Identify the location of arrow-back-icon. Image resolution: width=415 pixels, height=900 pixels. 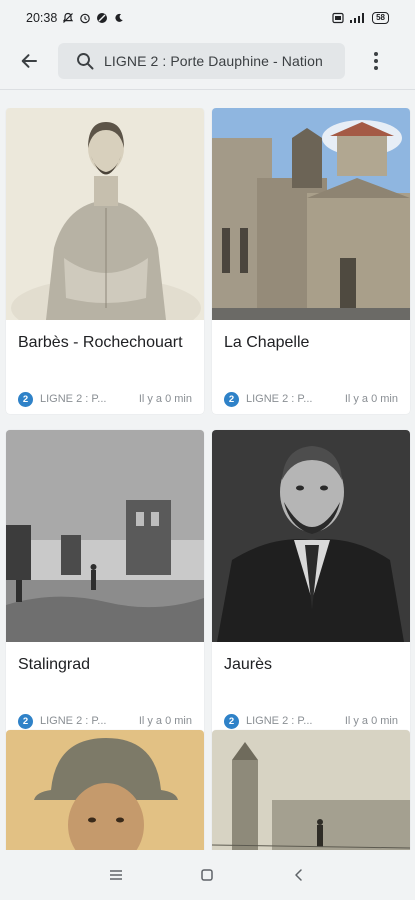
(29, 61).